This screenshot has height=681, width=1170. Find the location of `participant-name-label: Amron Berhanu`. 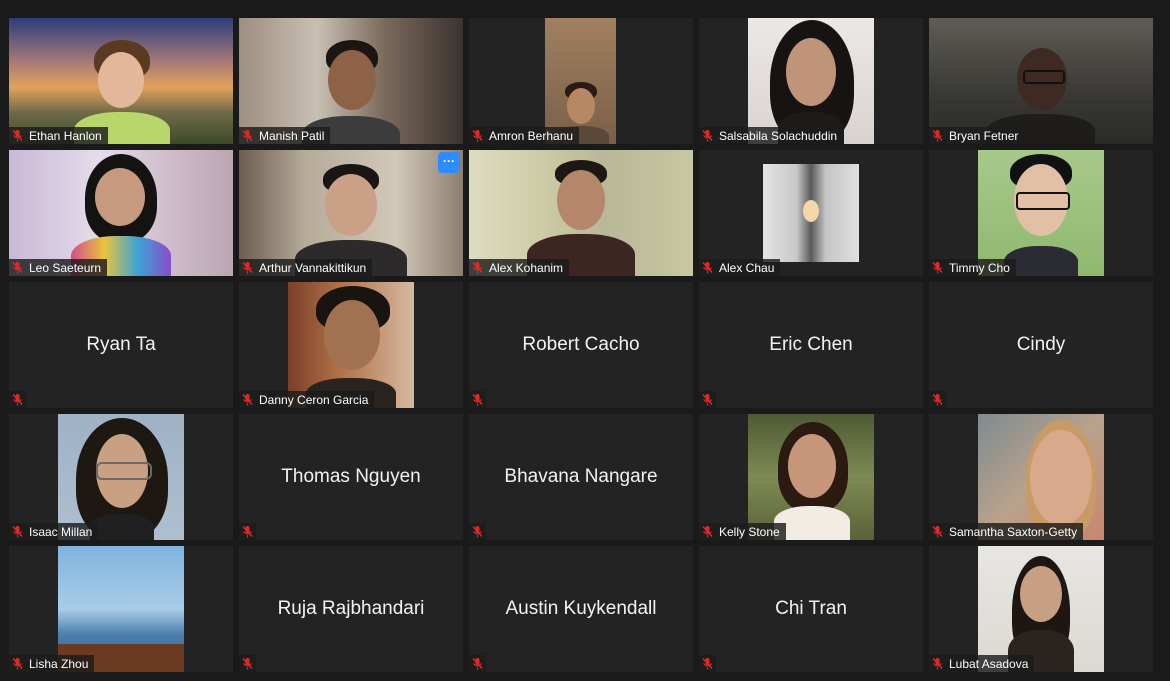

participant-name-label: Amron Berhanu is located at coordinates (524, 135).